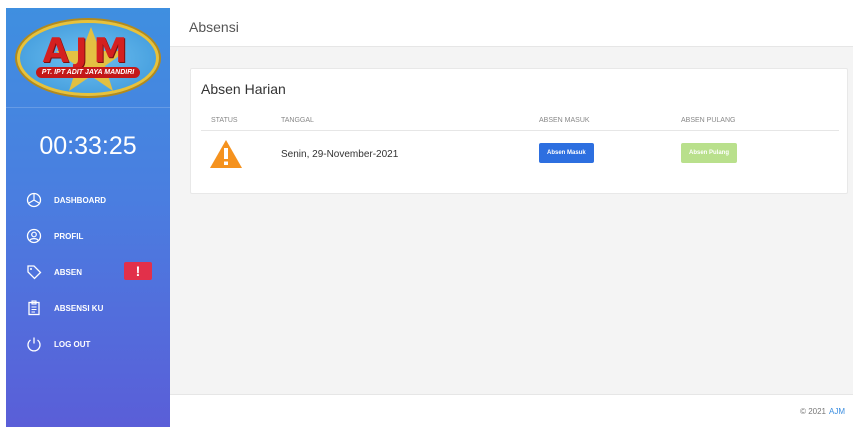 The image size is (853, 427). I want to click on logo-tagline: PT. IPT ADIT JAYA MANDIRI, so click(88, 72).